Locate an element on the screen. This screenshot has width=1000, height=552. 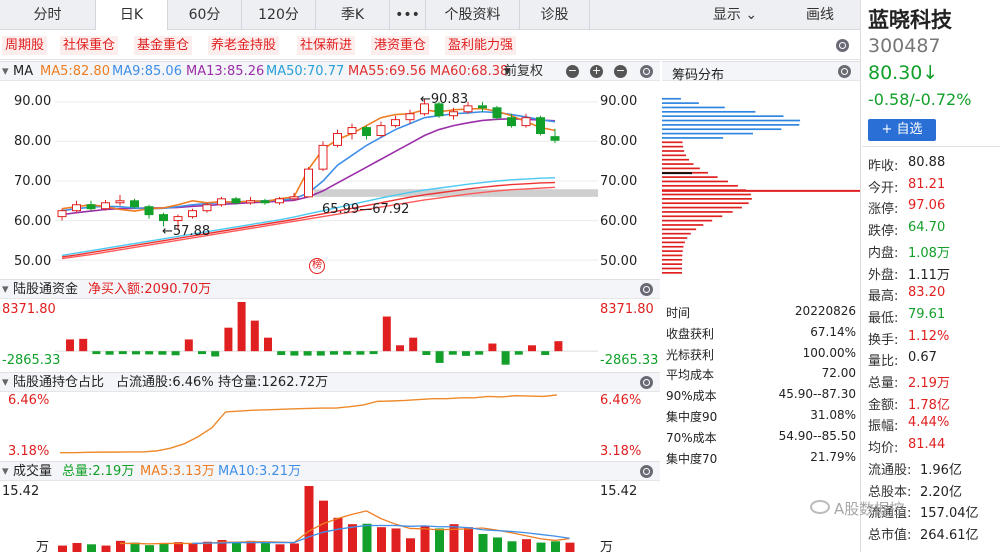
tab-daily-k: 日K is located at coordinates (132, 15).